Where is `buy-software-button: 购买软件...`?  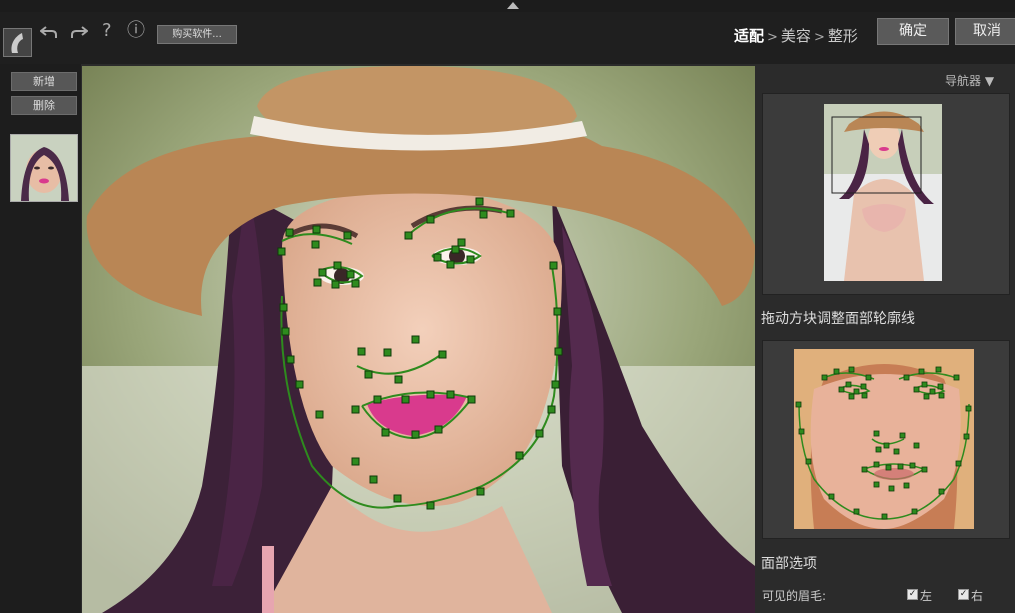 buy-software-button: 购买软件... is located at coordinates (197, 34).